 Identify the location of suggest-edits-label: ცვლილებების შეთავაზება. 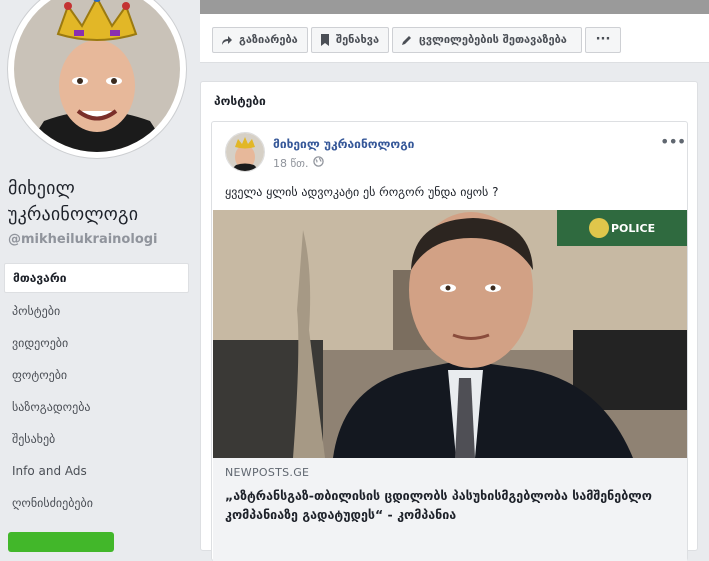
(493, 39).